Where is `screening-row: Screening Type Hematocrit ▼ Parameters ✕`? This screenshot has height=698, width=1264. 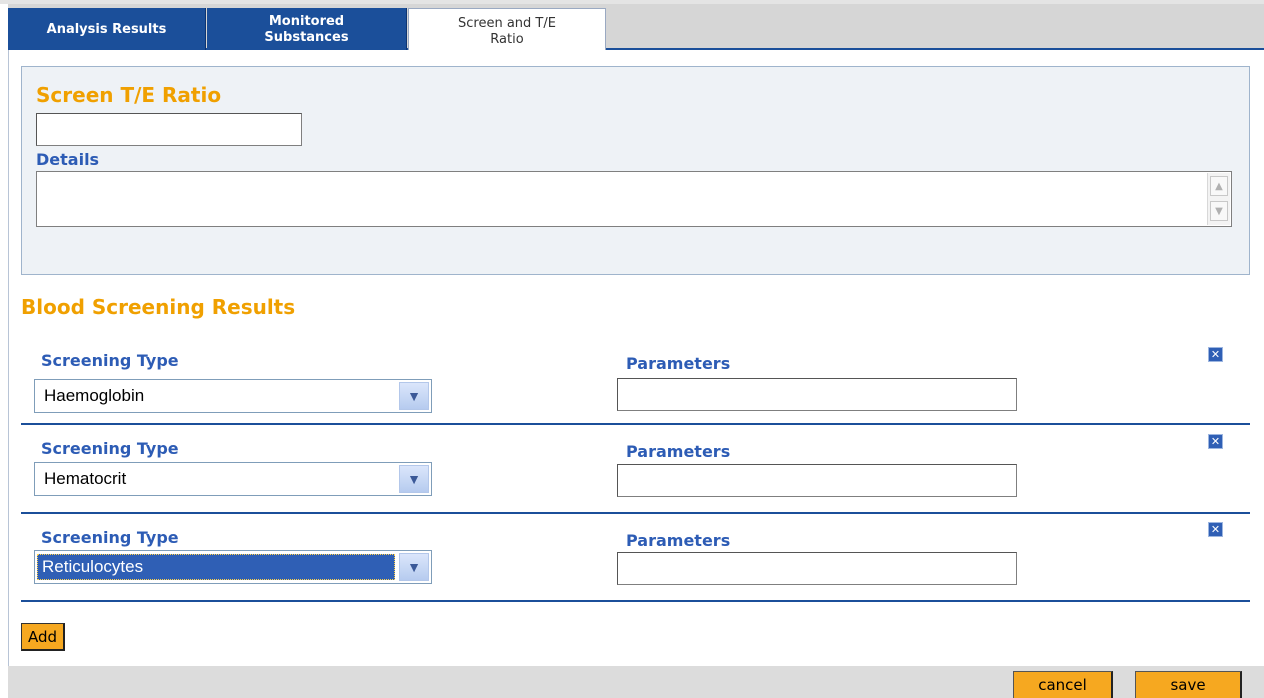
screening-row: Screening Type Hematocrit ▼ Parameters ✕ is located at coordinates (635, 469).